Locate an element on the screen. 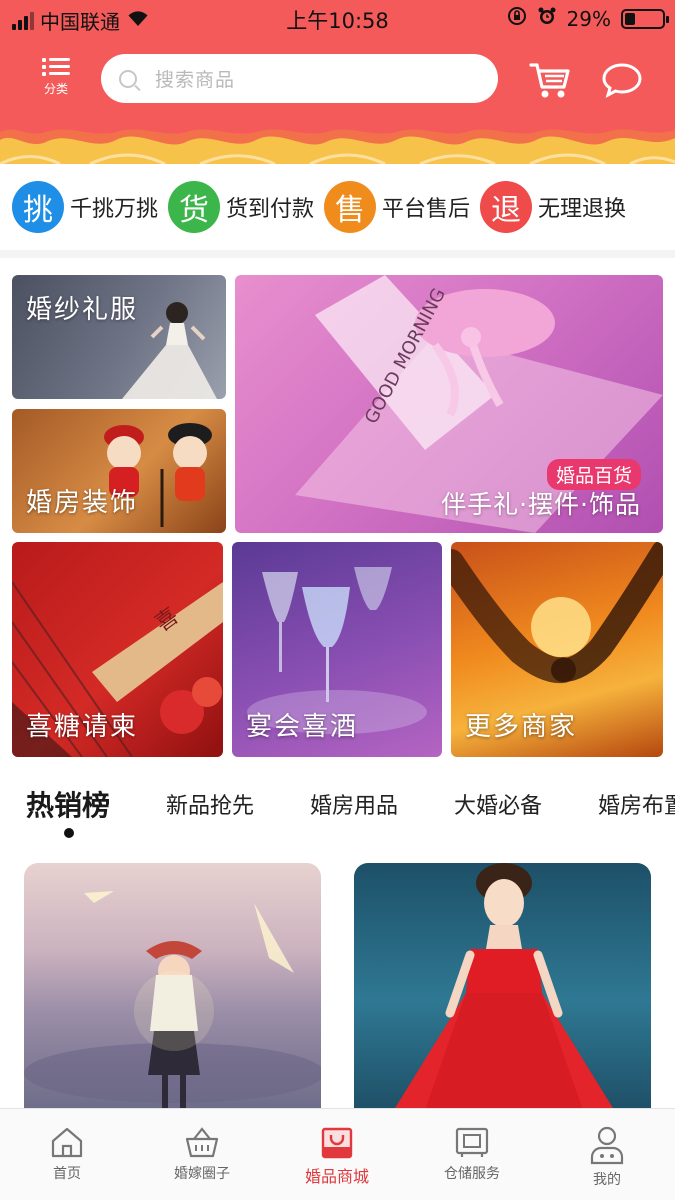 This screenshot has width=675, height=1200. service-label: 平台售后 is located at coordinates (426, 209).